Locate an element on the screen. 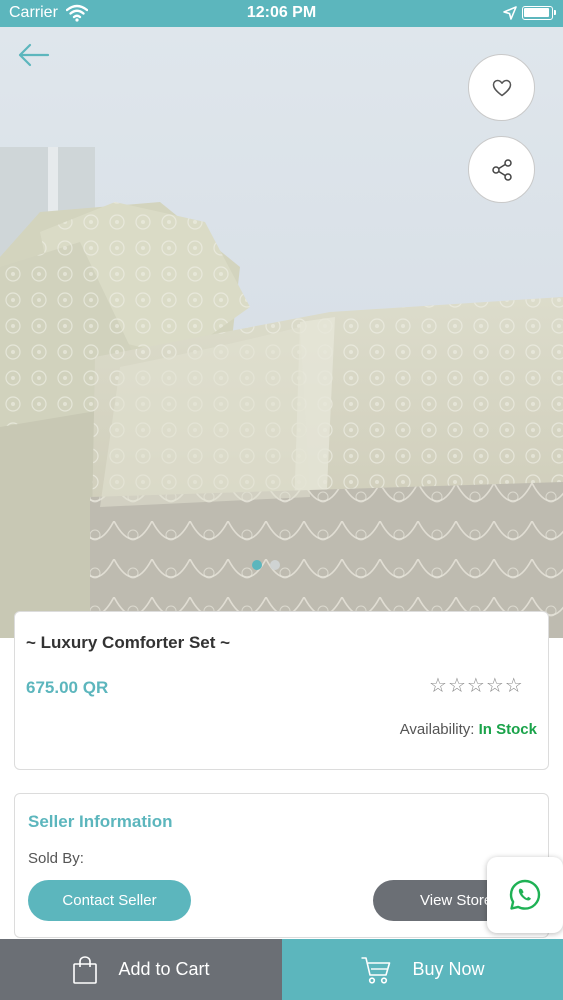 This screenshot has height=1000, width=563. bottom-action-bar: Add to Cart Buy Now is located at coordinates (281, 969).